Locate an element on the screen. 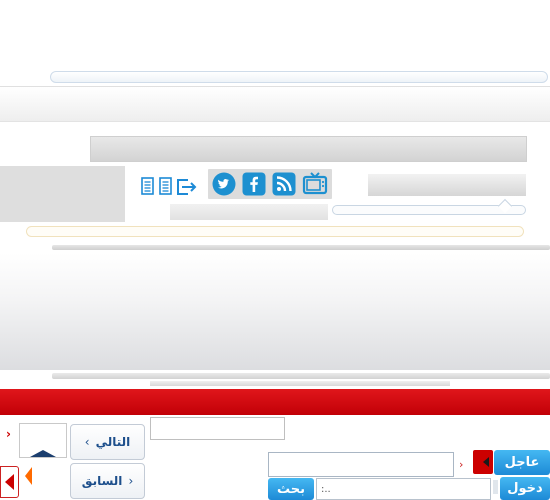 The height and width of the screenshot is (500, 550). top-grey-bar is located at coordinates (308, 149).